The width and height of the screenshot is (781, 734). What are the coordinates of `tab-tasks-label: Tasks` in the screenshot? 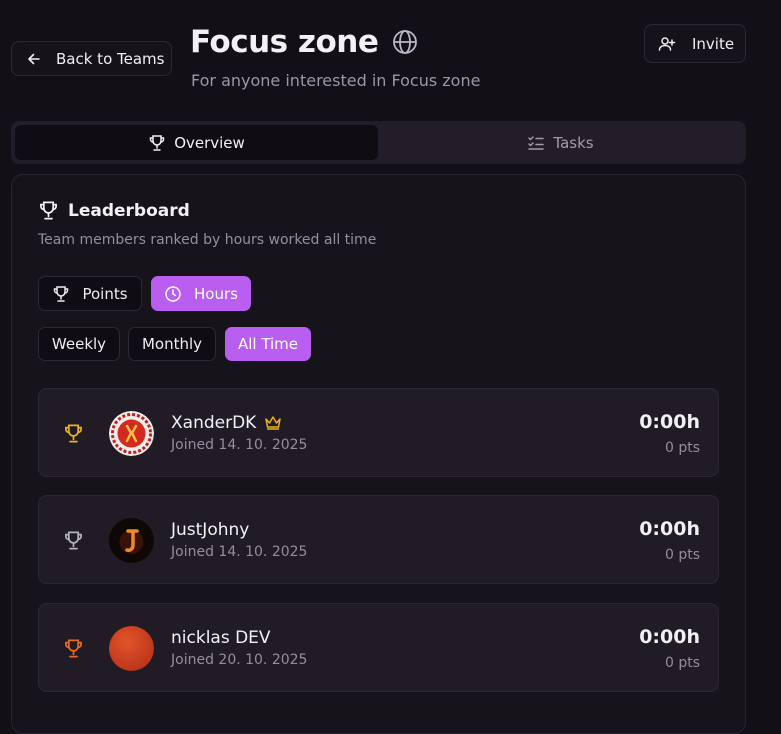 It's located at (573, 142).